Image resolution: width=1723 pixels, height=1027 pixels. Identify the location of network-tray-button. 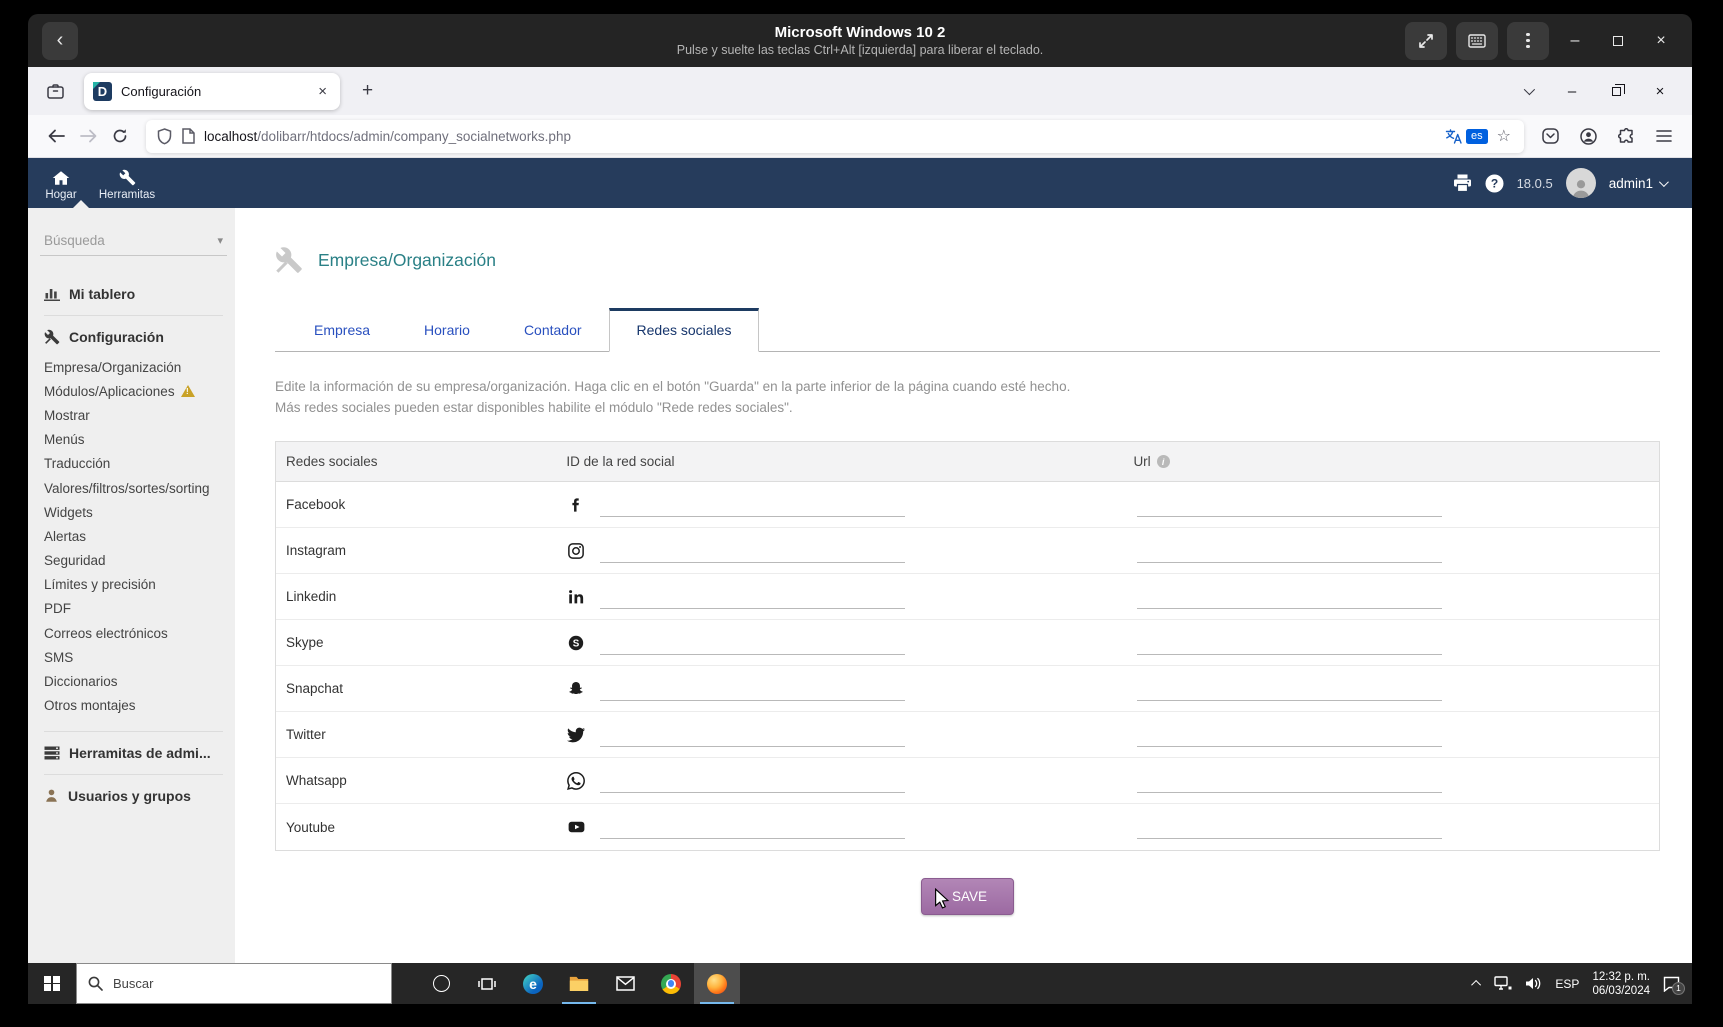
(1503, 983).